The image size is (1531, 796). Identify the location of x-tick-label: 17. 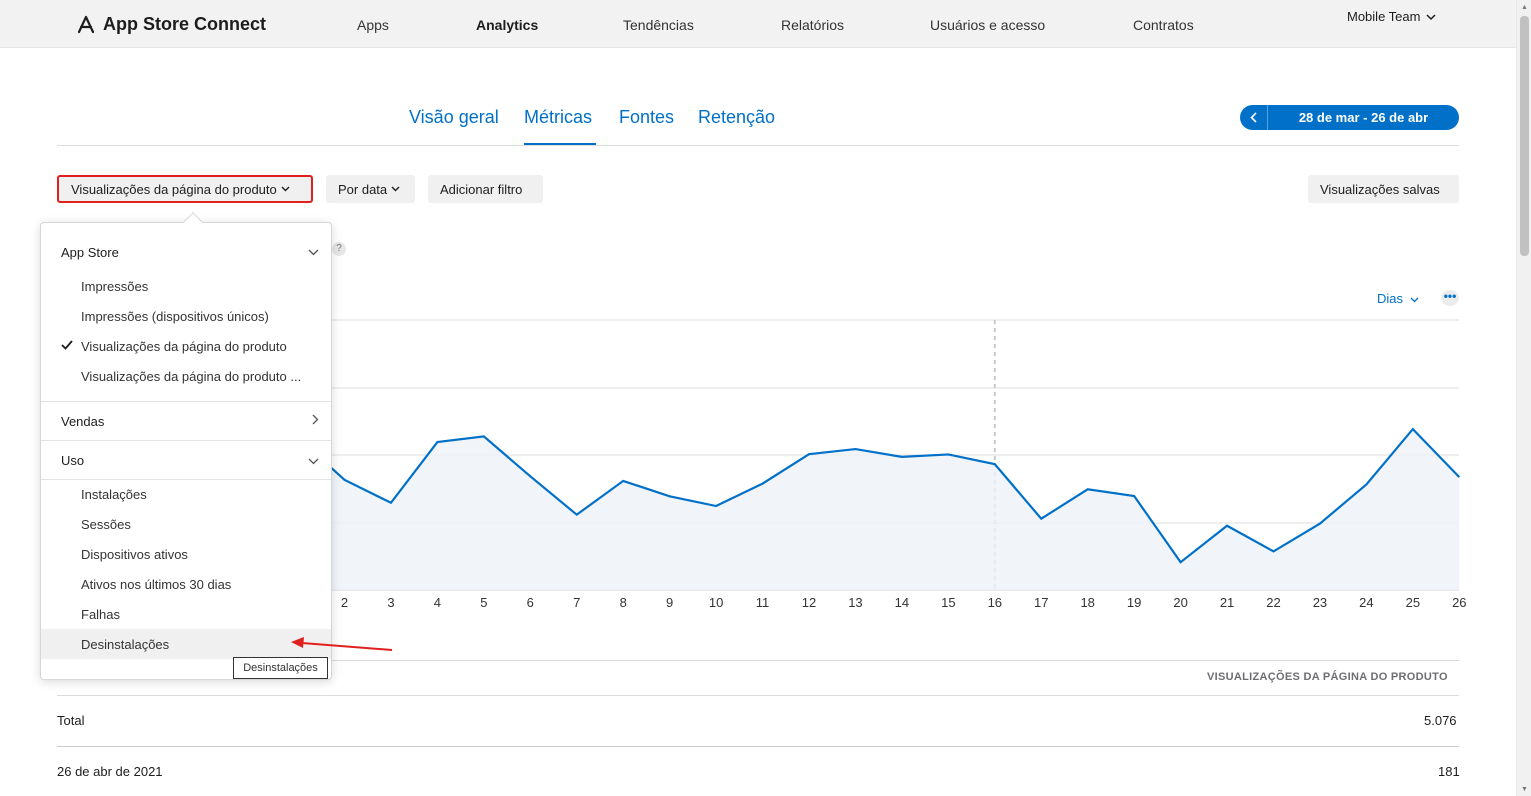
(1041, 602).